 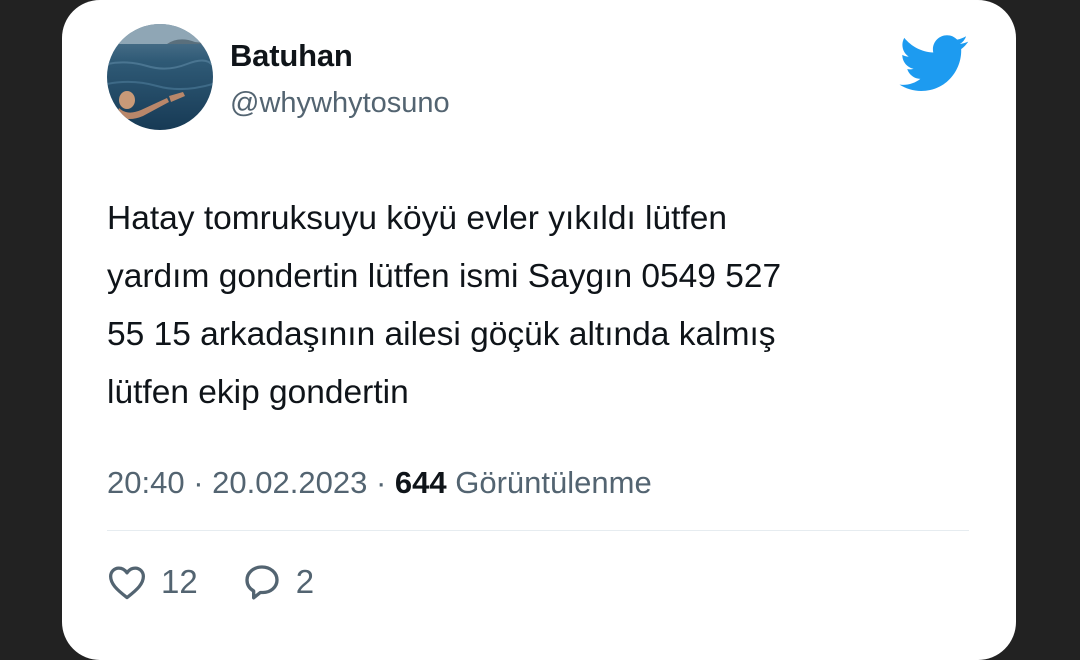 What do you see at coordinates (262, 582) in the screenshot?
I see `comment-bubble-icon` at bounding box center [262, 582].